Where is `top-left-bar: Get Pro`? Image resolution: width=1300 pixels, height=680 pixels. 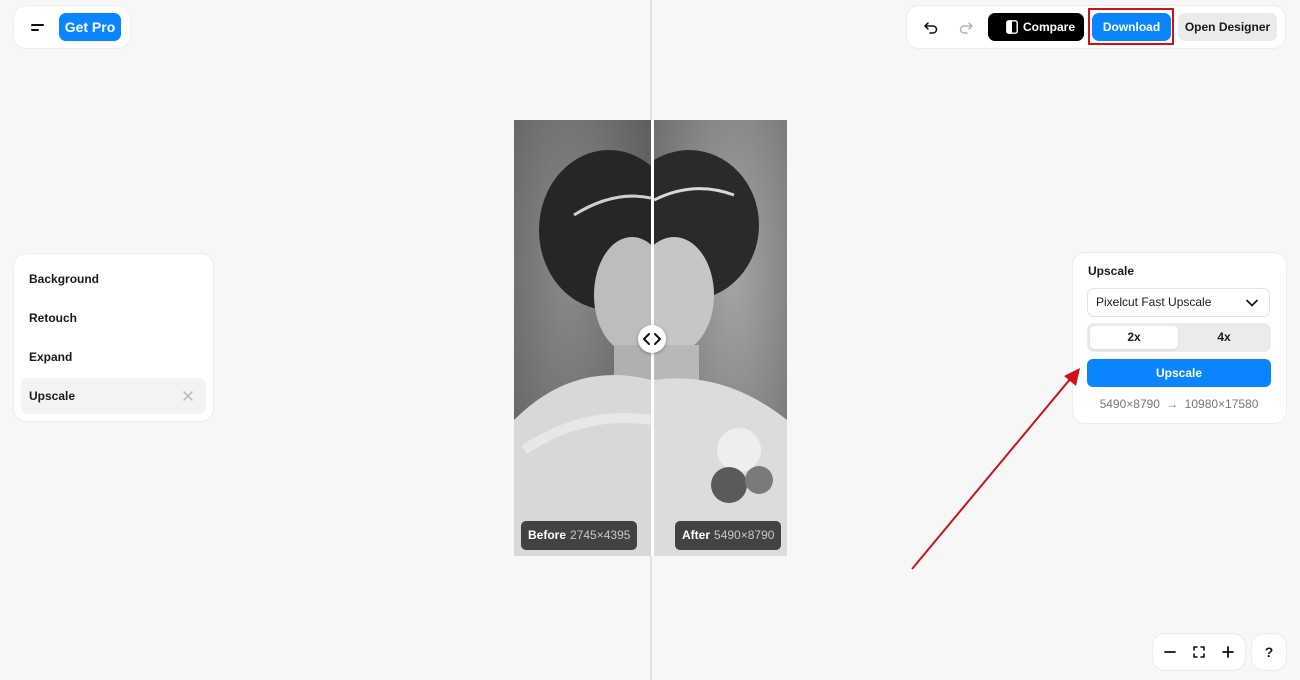 top-left-bar: Get Pro is located at coordinates (72, 27).